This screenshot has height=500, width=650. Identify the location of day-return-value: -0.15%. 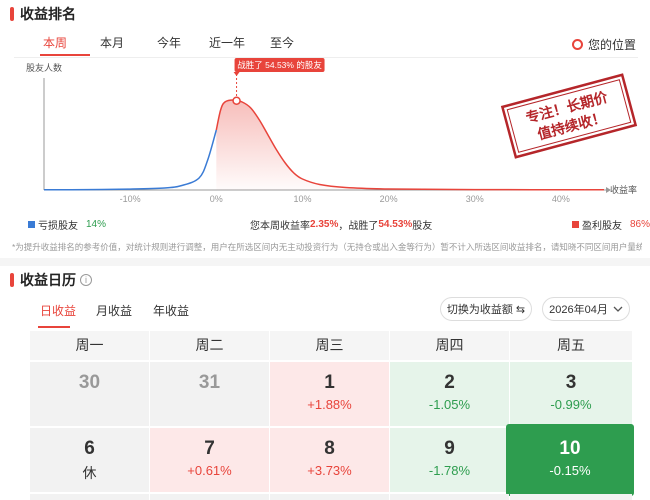
(570, 470).